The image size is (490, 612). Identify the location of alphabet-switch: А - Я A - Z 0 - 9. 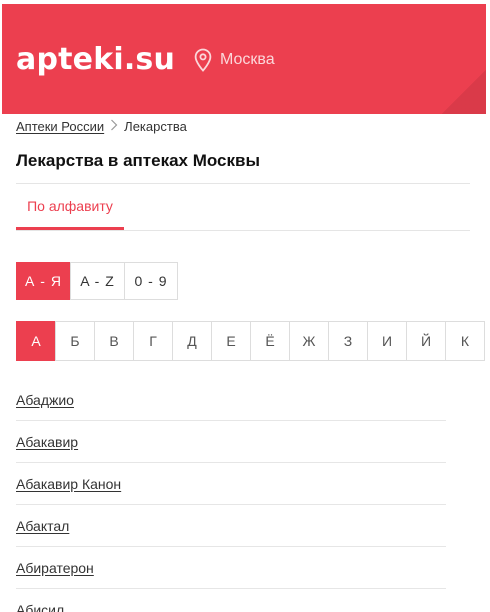
(97, 281).